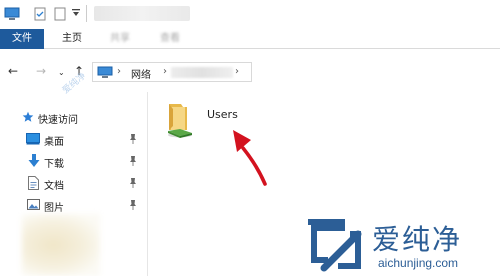  I want to click on tab-view: 查看, so click(170, 39).